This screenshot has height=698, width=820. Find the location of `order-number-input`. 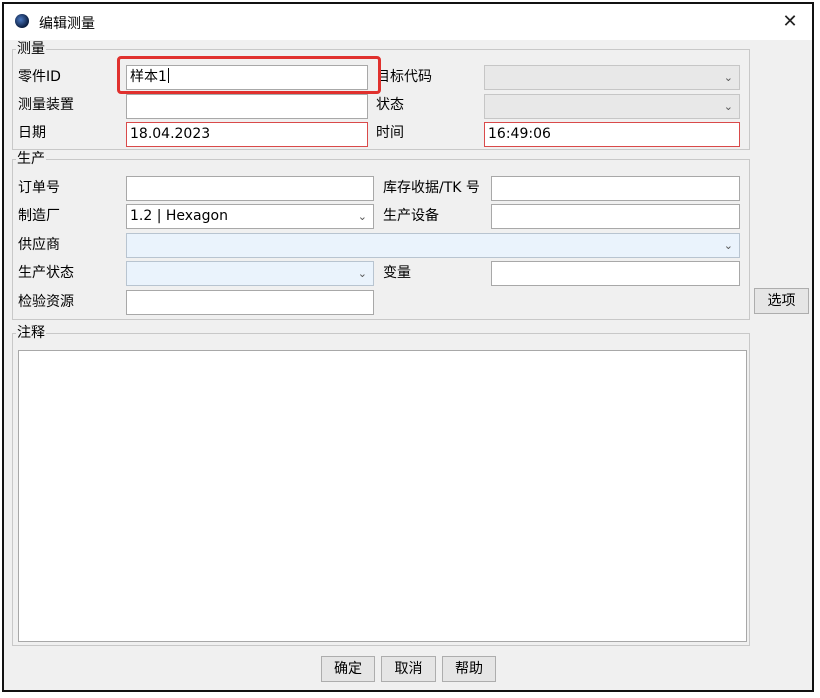

order-number-input is located at coordinates (250, 188).